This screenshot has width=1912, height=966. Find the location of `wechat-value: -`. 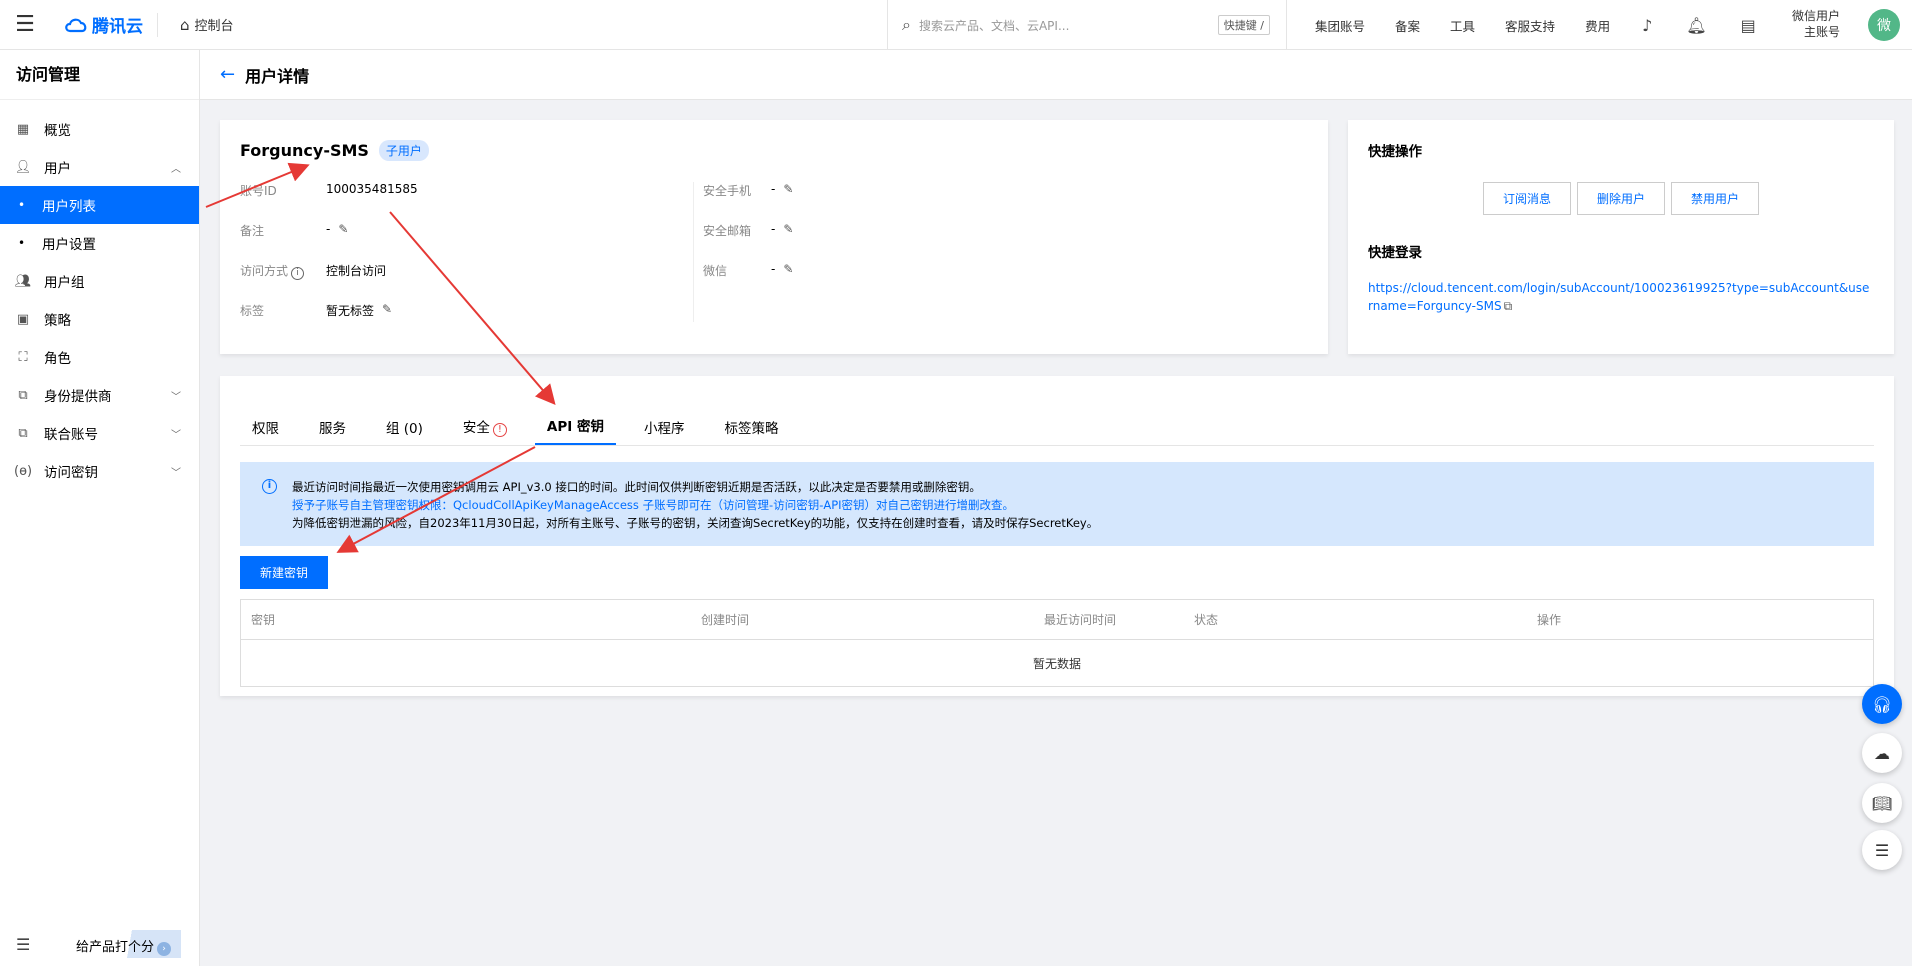

wechat-value: - is located at coordinates (773, 269).